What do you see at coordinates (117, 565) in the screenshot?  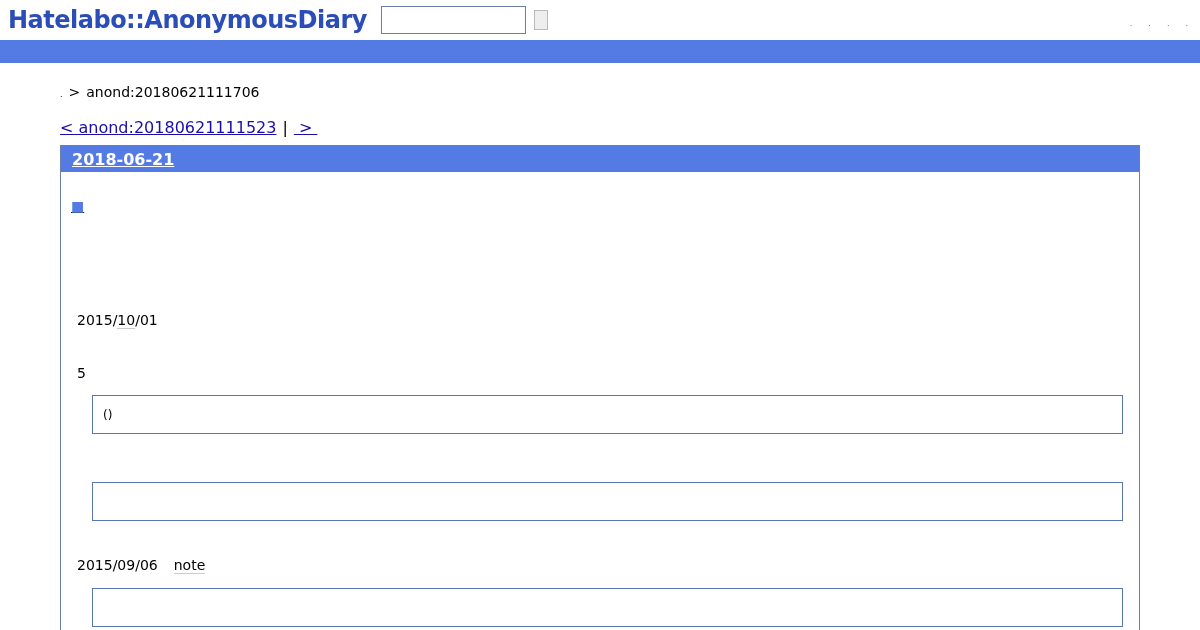 I see `paragraph-text: 2015/09/06` at bounding box center [117, 565].